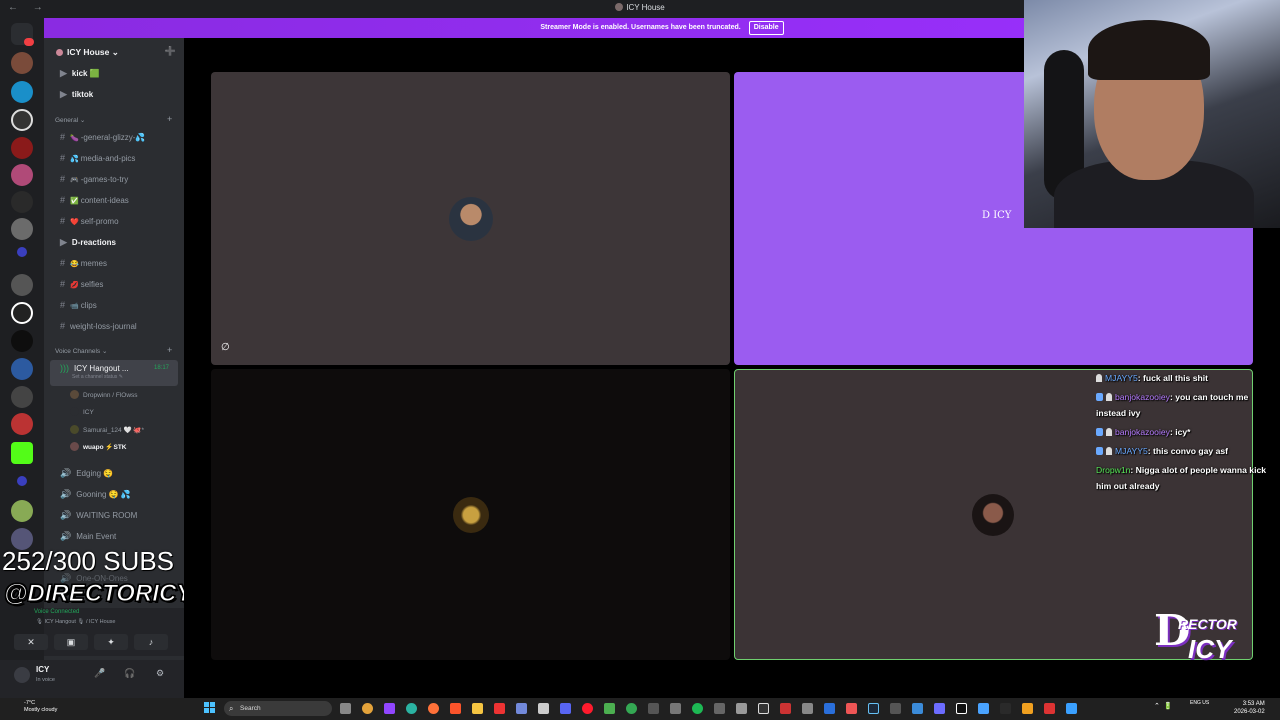  What do you see at coordinates (74, 138) in the screenshot?
I see `channel-emoji: 🍆` at bounding box center [74, 138].